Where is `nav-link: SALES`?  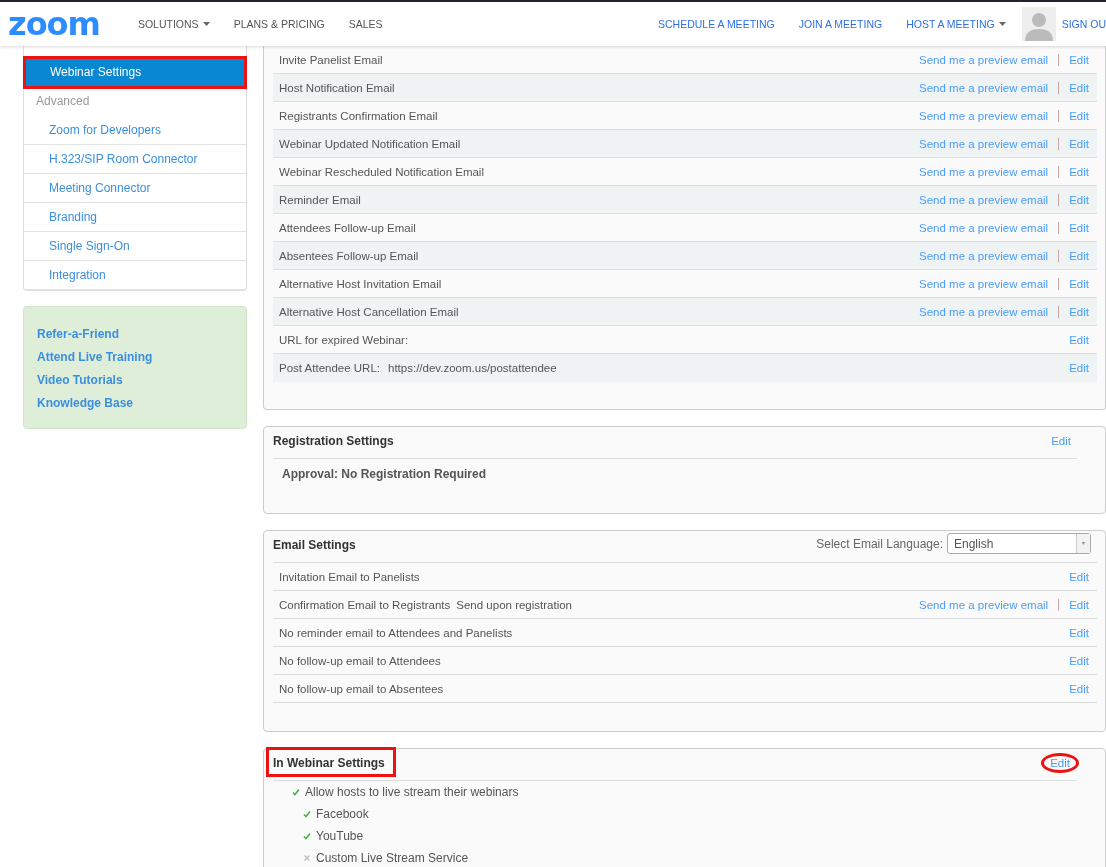 nav-link: SALES is located at coordinates (365, 24).